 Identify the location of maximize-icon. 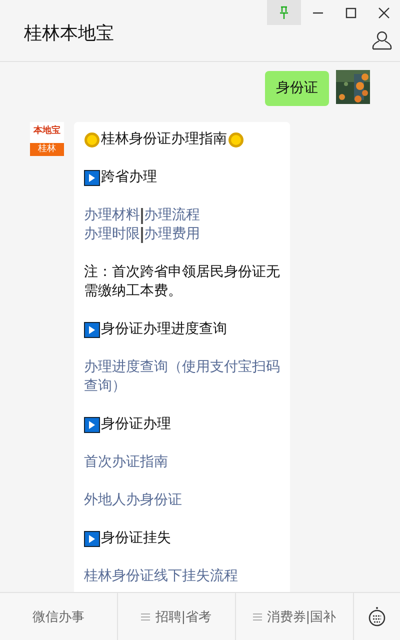
(350, 12).